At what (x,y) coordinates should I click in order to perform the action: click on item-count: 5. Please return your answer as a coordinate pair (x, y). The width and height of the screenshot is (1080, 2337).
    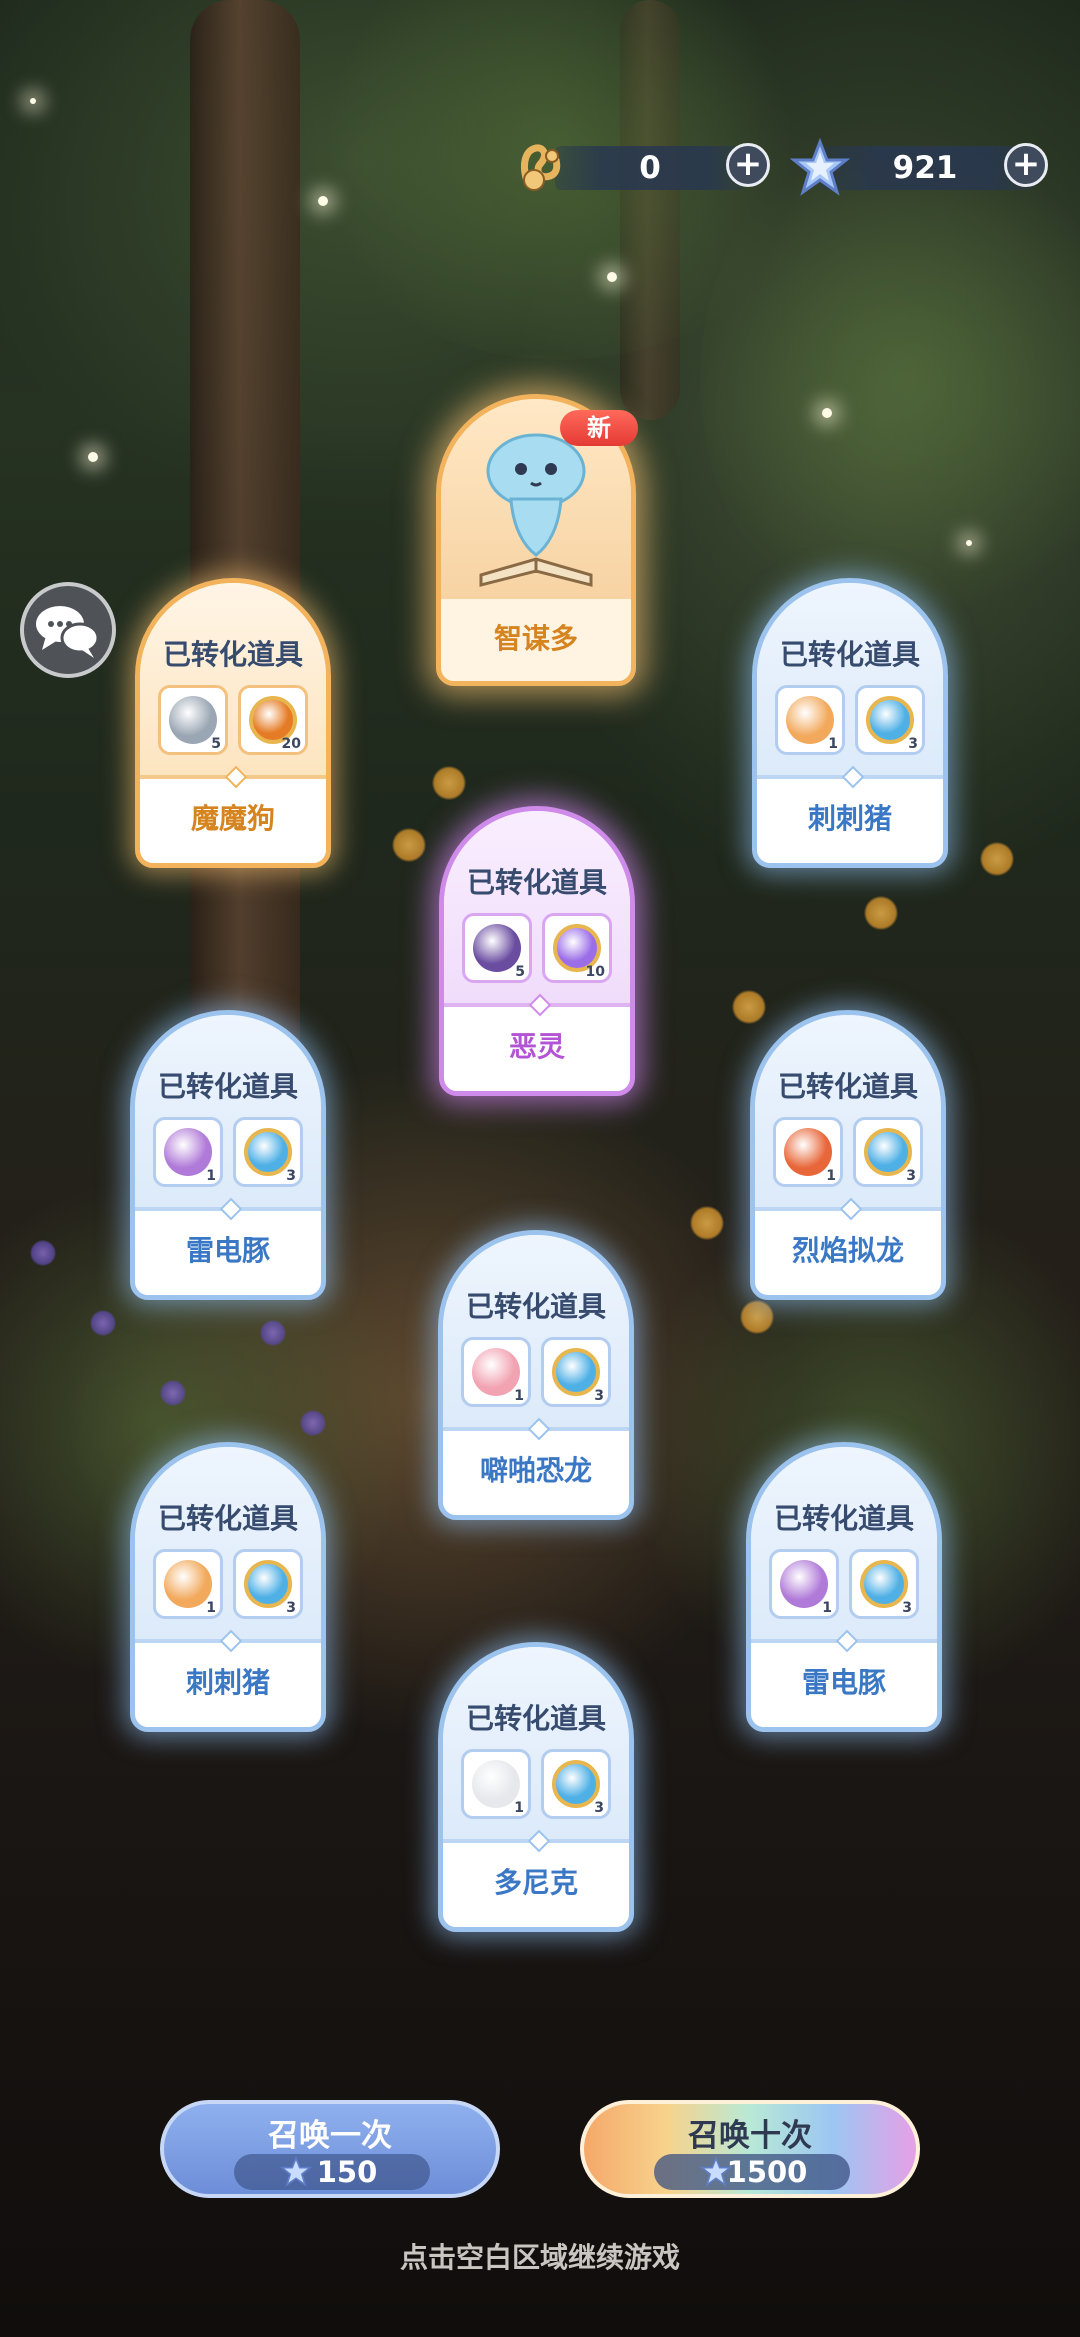
    Looking at the image, I should click on (216, 744).